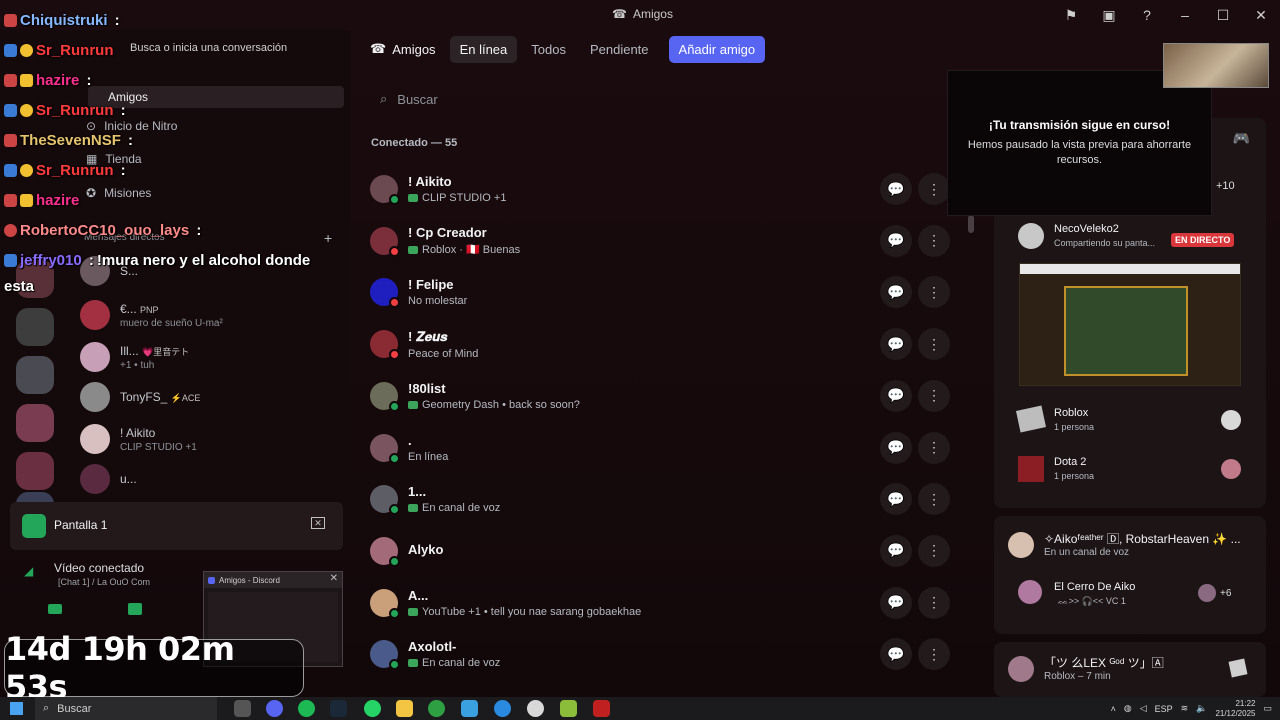 The height and width of the screenshot is (720, 1280). What do you see at coordinates (427, 388) in the screenshot?
I see `friend-name: !80list` at bounding box center [427, 388].